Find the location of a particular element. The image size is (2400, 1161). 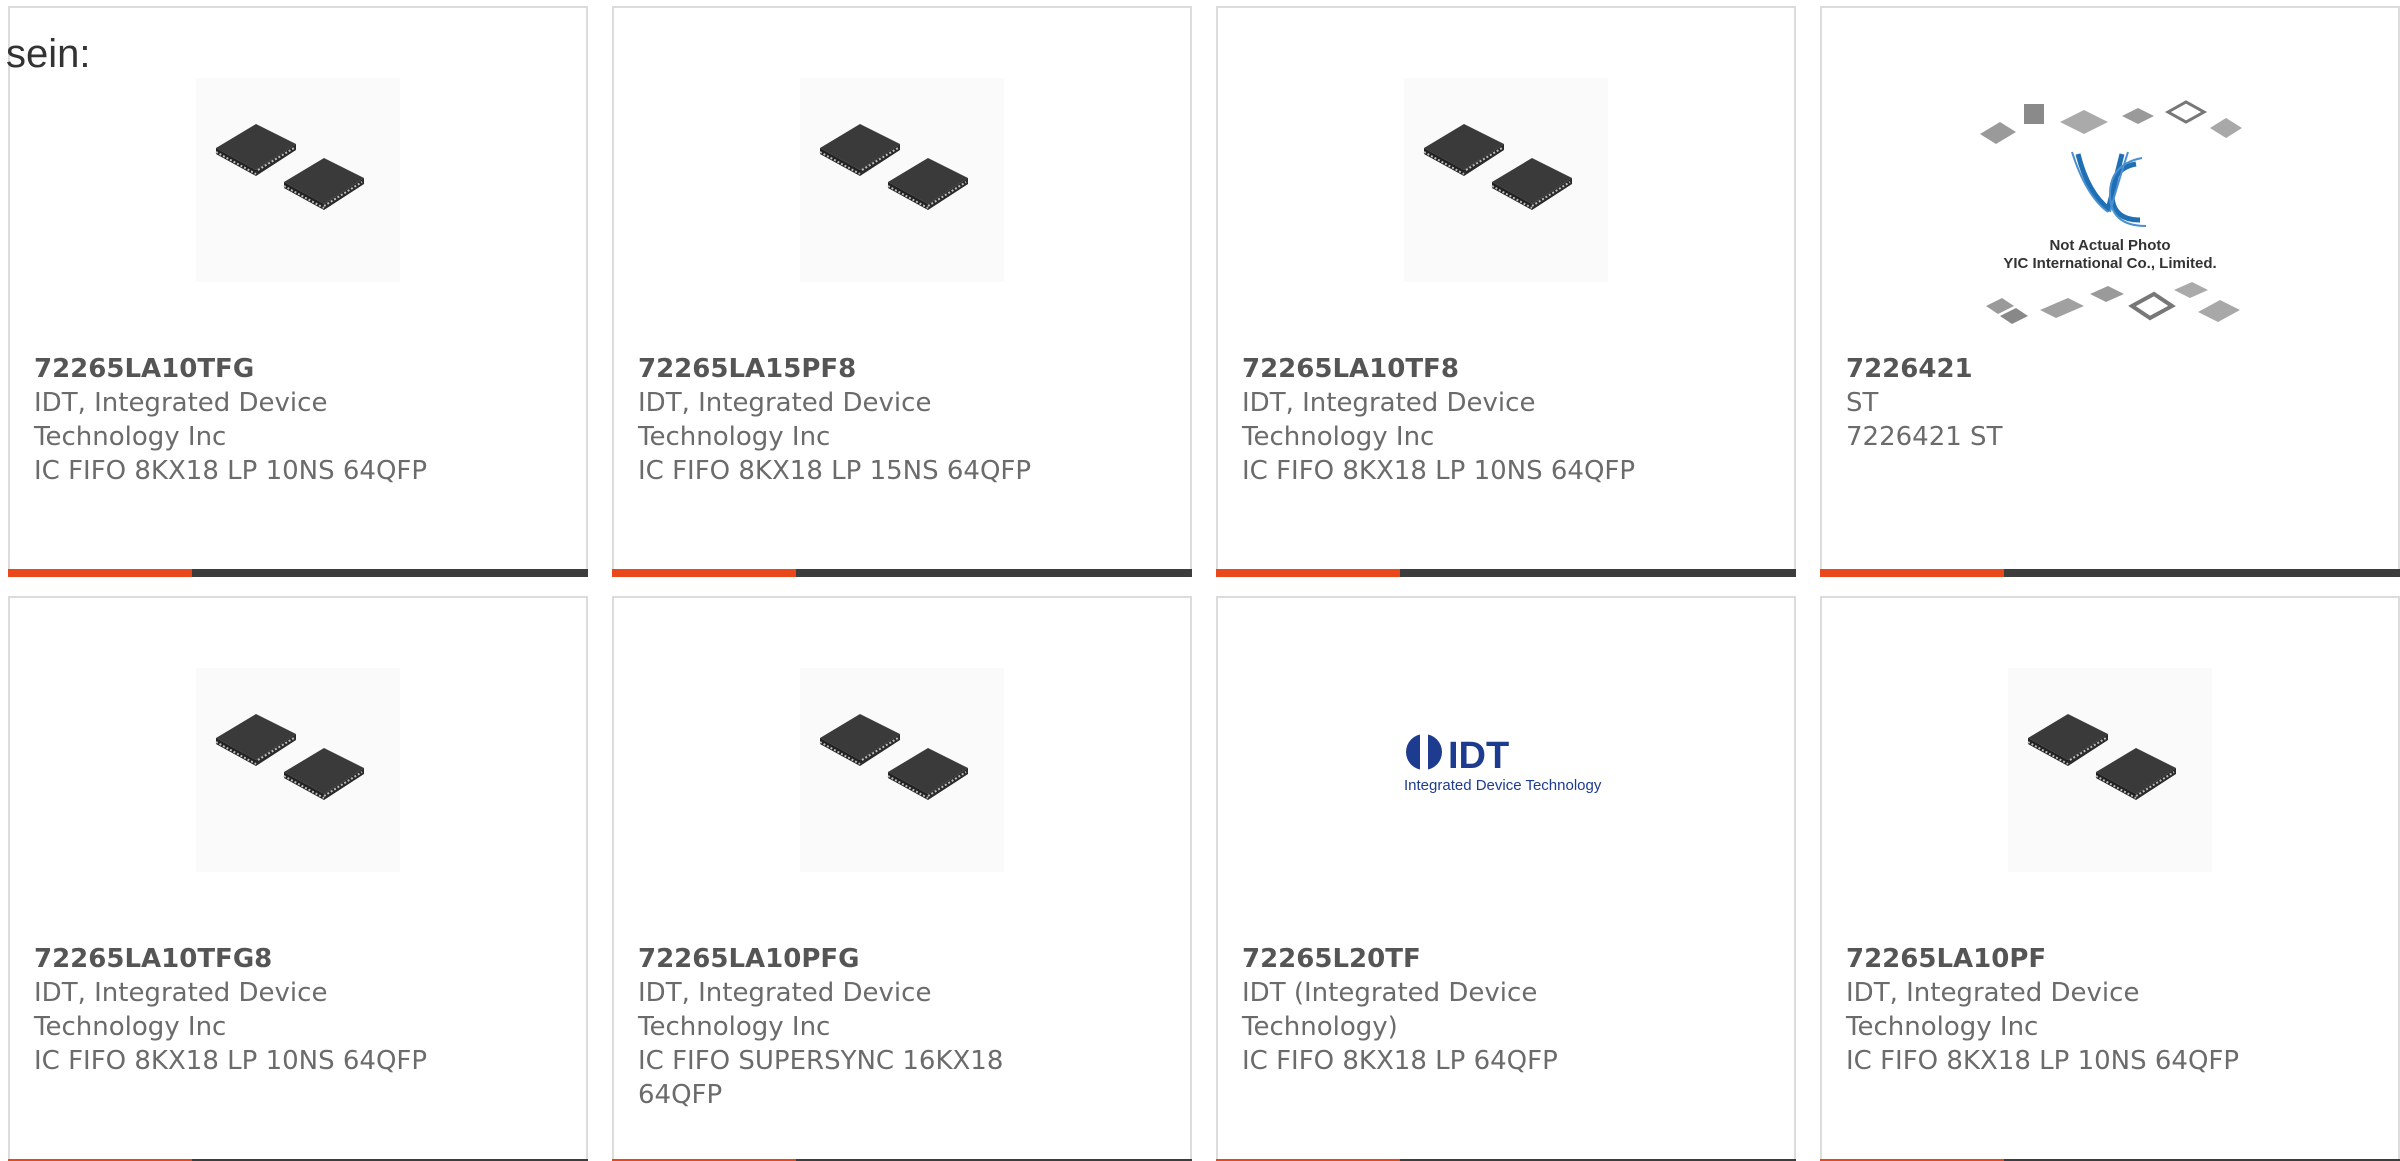

product-image: IDT Integrated Device Technology is located at coordinates (1507, 763).